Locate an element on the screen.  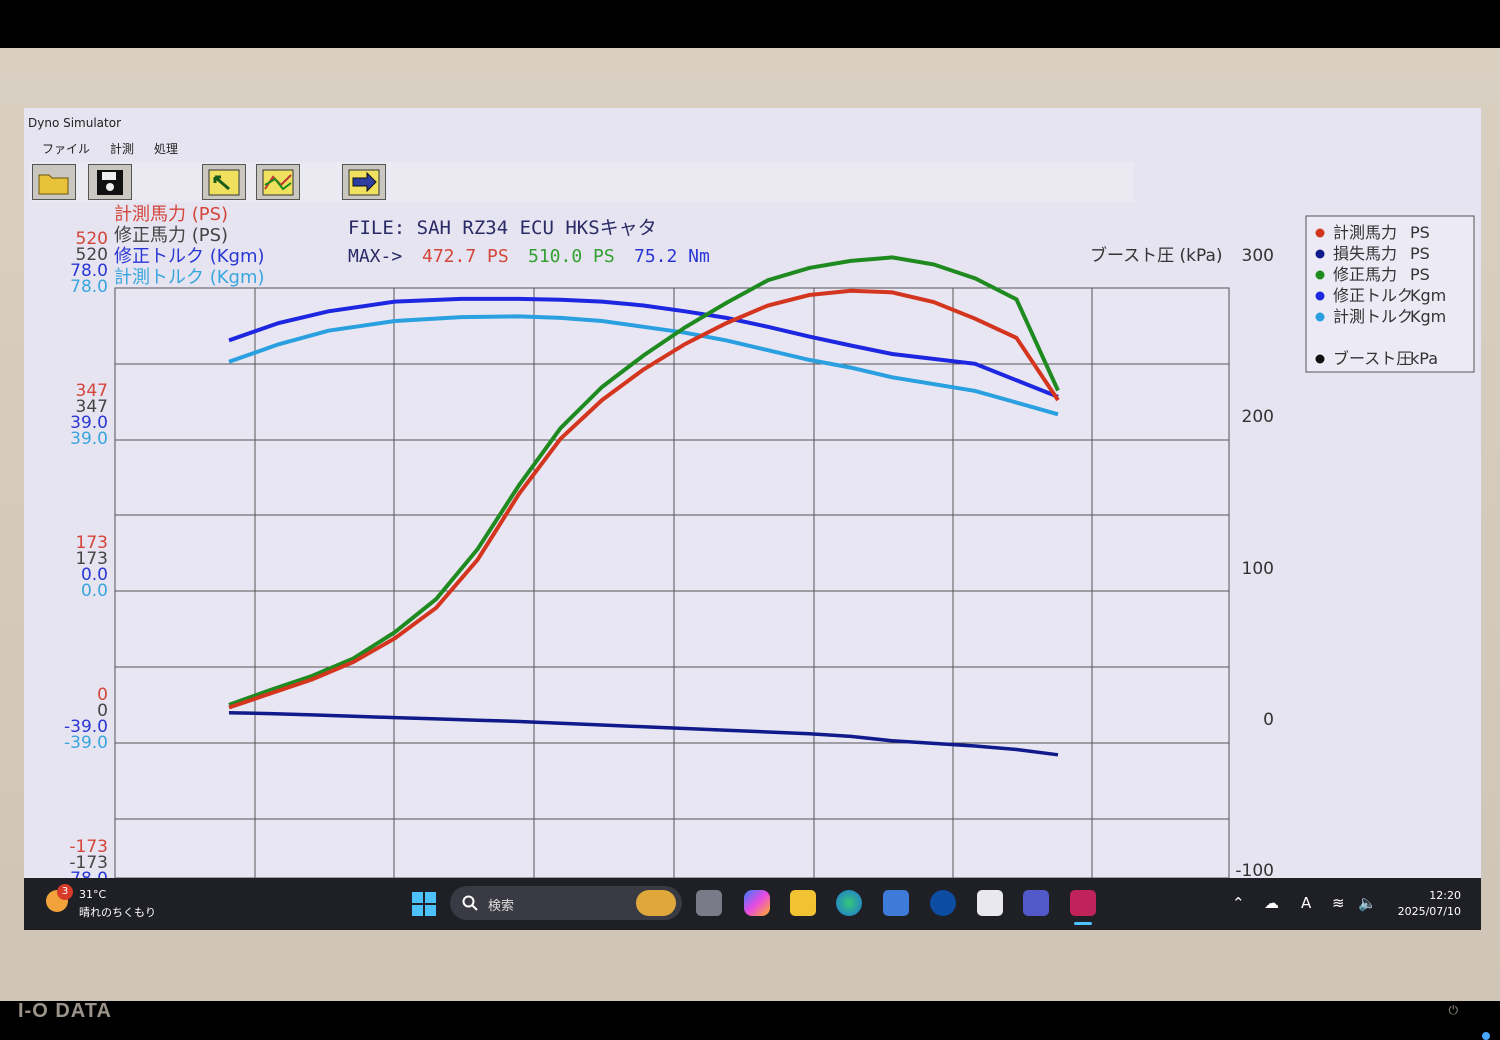
file-info-line: FILE: SAH RZ34 ECU HKSキャタ is located at coordinates (502, 228).